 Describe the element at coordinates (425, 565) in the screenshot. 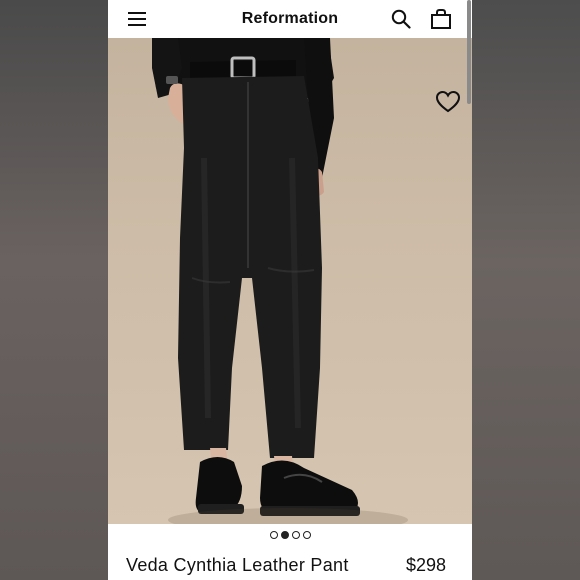

I see `product-price: $298` at that location.